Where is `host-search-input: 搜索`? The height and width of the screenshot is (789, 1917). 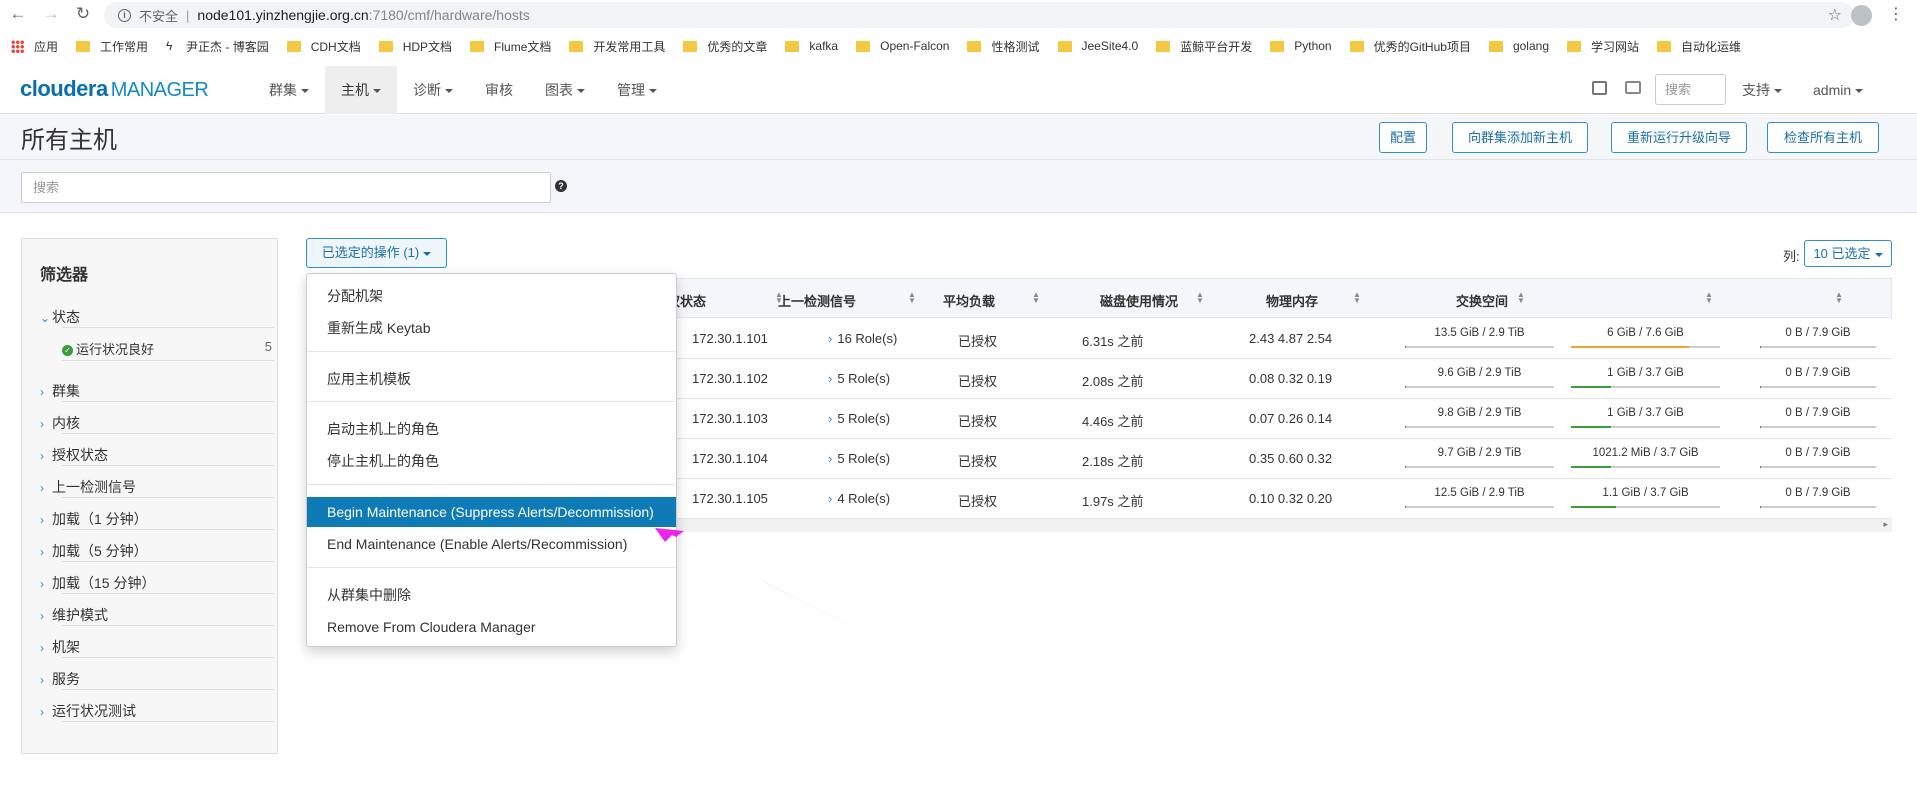 host-search-input: 搜索 is located at coordinates (286, 187).